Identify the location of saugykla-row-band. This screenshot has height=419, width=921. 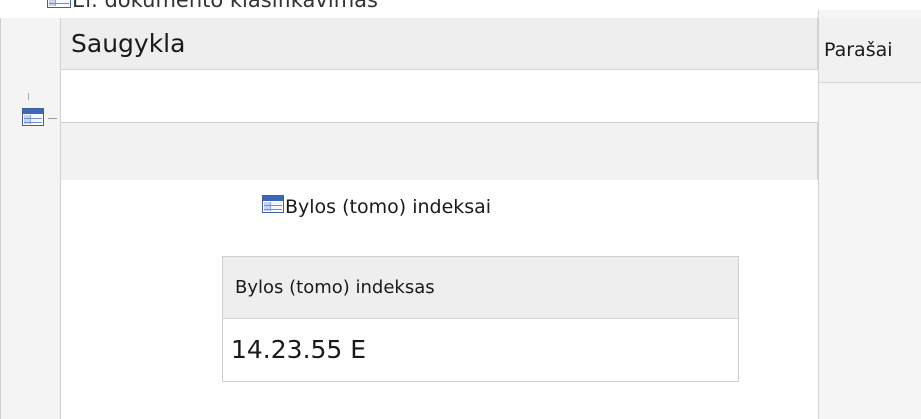
(439, 151).